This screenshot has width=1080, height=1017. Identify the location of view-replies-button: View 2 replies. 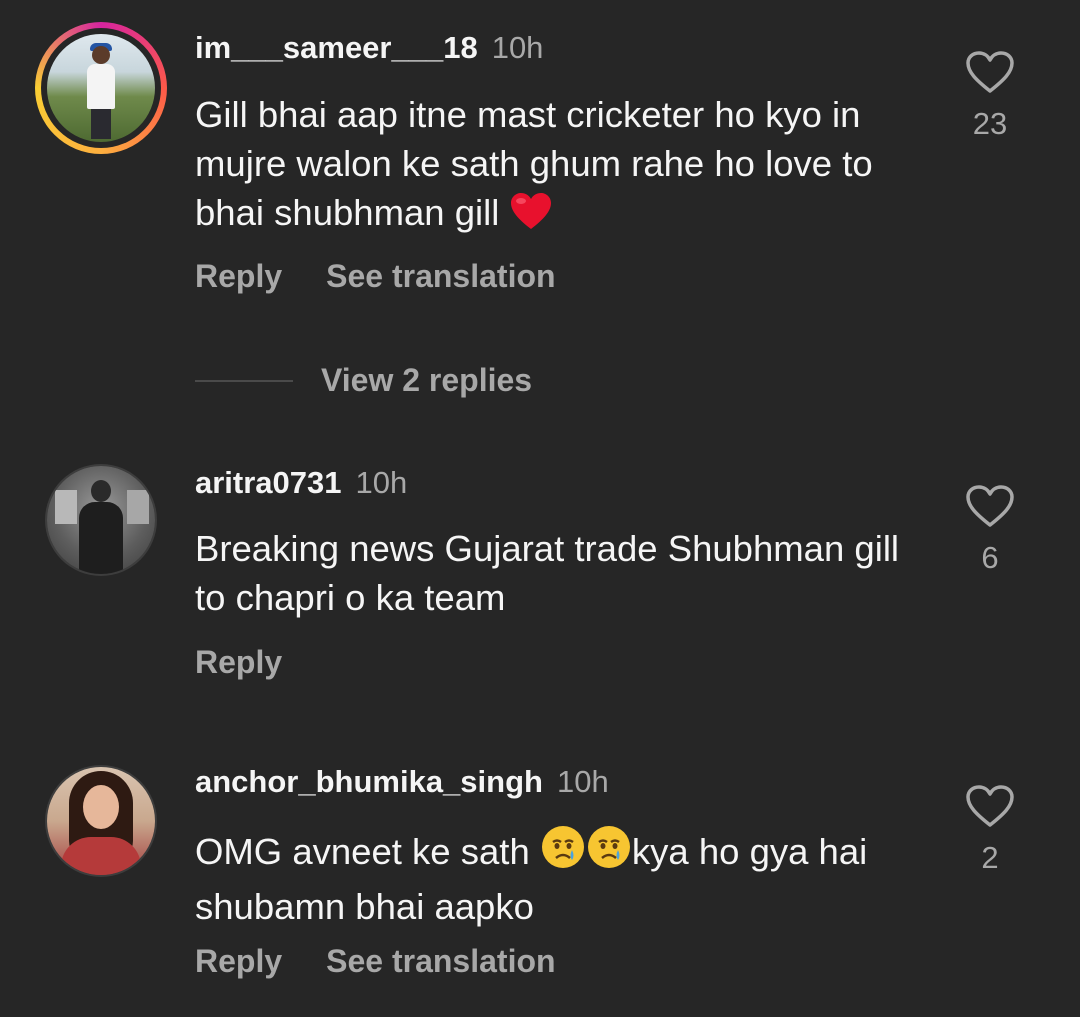
(363, 380).